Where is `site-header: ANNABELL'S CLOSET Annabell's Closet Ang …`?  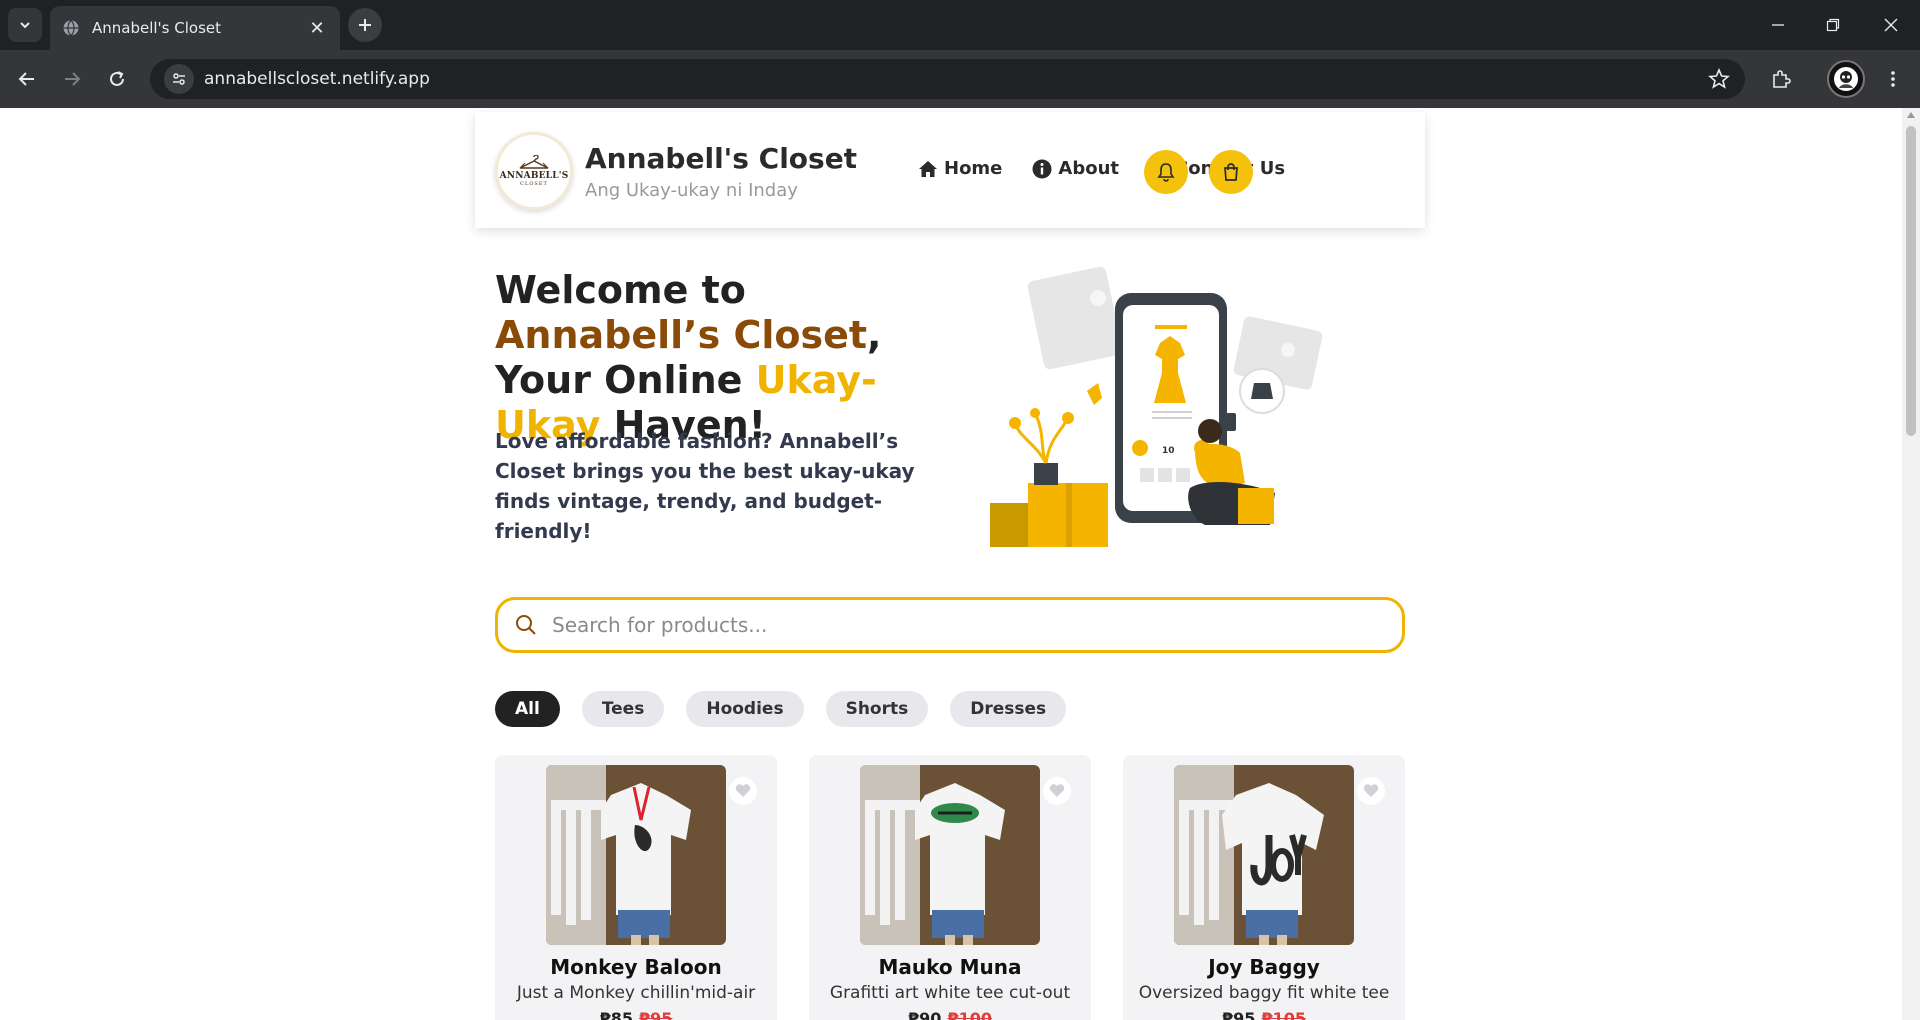 site-header: ANNABELL'S CLOSET Annabell's Closet Ang … is located at coordinates (950, 170).